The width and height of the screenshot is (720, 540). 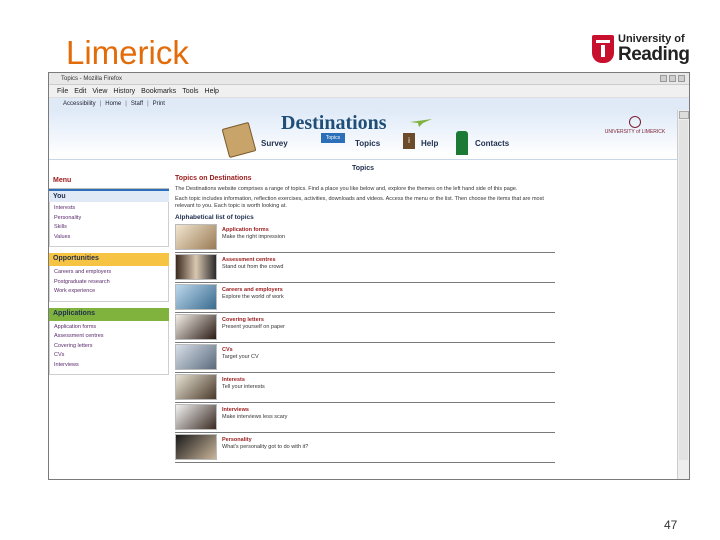 I want to click on nav-topics: Topics, so click(x=367, y=143).